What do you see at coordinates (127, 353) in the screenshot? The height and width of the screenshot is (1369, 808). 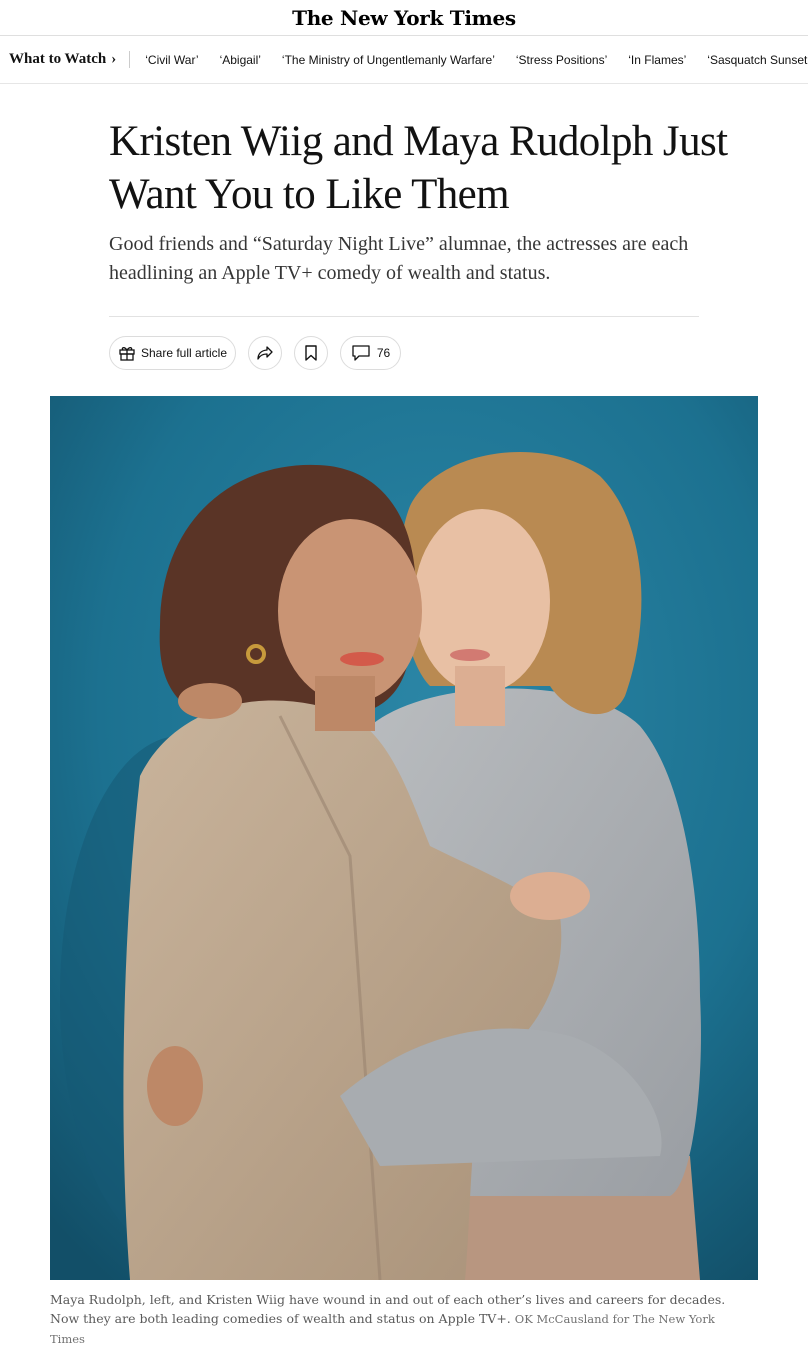 I see `gift-icon` at bounding box center [127, 353].